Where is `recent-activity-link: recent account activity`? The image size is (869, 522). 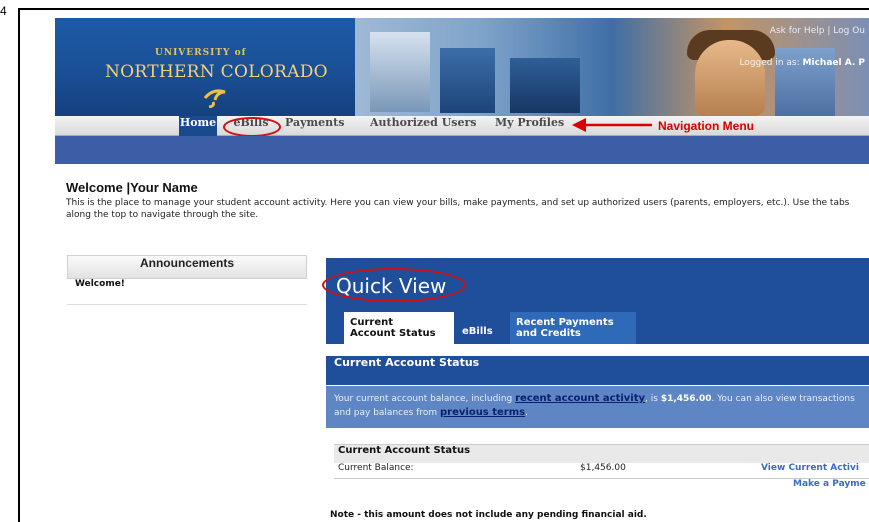
recent-activity-link: recent account activity is located at coordinates (580, 398).